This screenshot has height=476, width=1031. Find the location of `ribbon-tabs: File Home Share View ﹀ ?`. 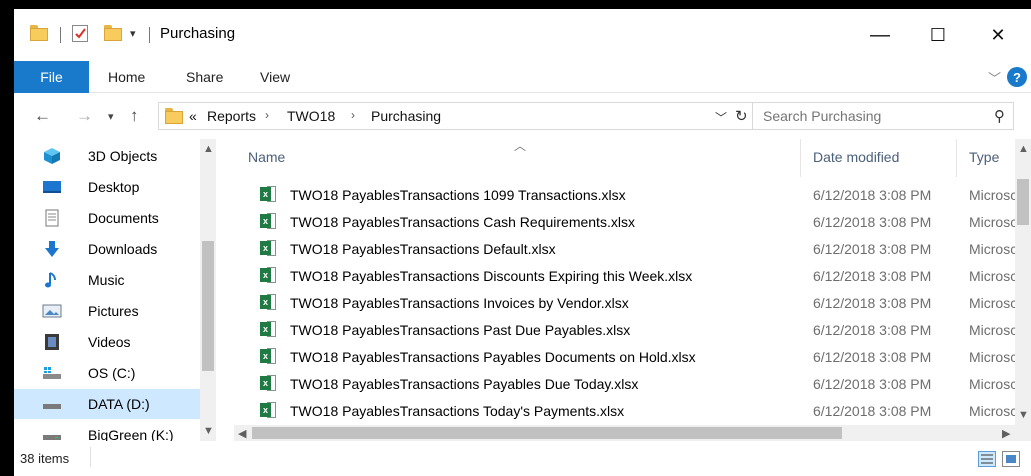

ribbon-tabs: File Home Share View ﹀ ? is located at coordinates (522, 77).